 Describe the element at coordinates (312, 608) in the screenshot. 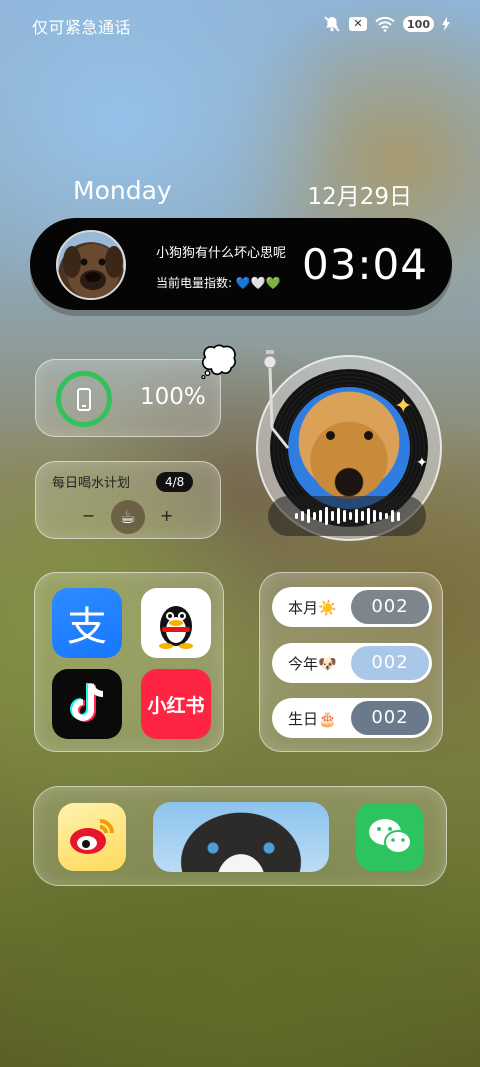

I see `counter-label-month: 本月☀️` at that location.